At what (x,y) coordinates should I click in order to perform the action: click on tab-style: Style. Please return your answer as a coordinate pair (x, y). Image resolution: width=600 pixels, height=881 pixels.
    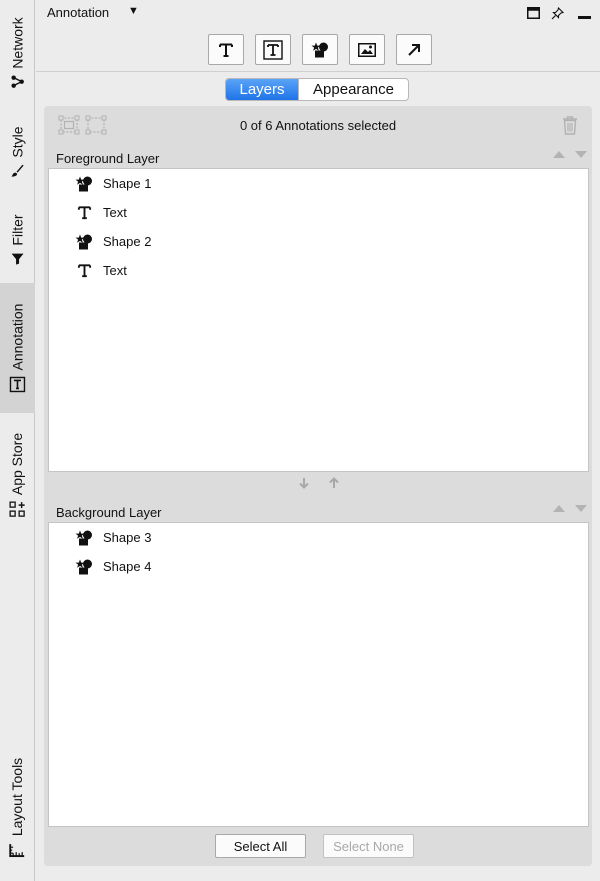
    Looking at the image, I should click on (17, 152).